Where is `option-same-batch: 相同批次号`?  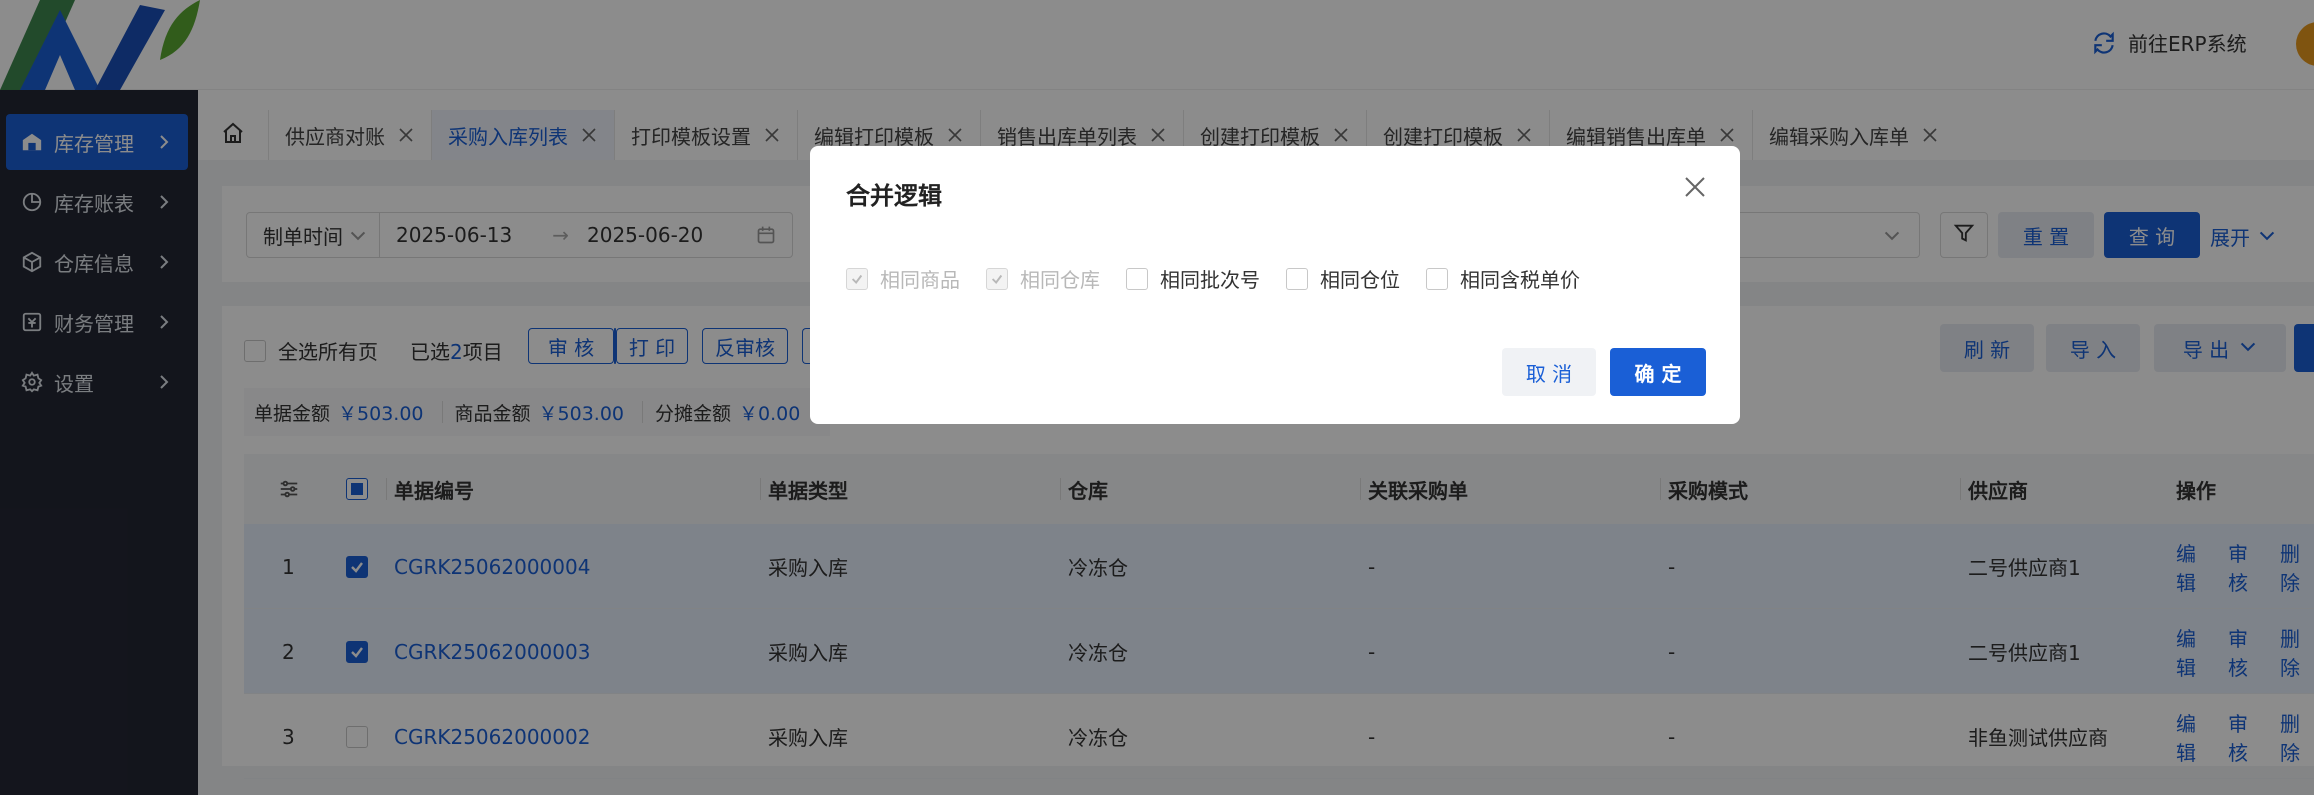
option-same-batch: 相同批次号 is located at coordinates (1193, 278).